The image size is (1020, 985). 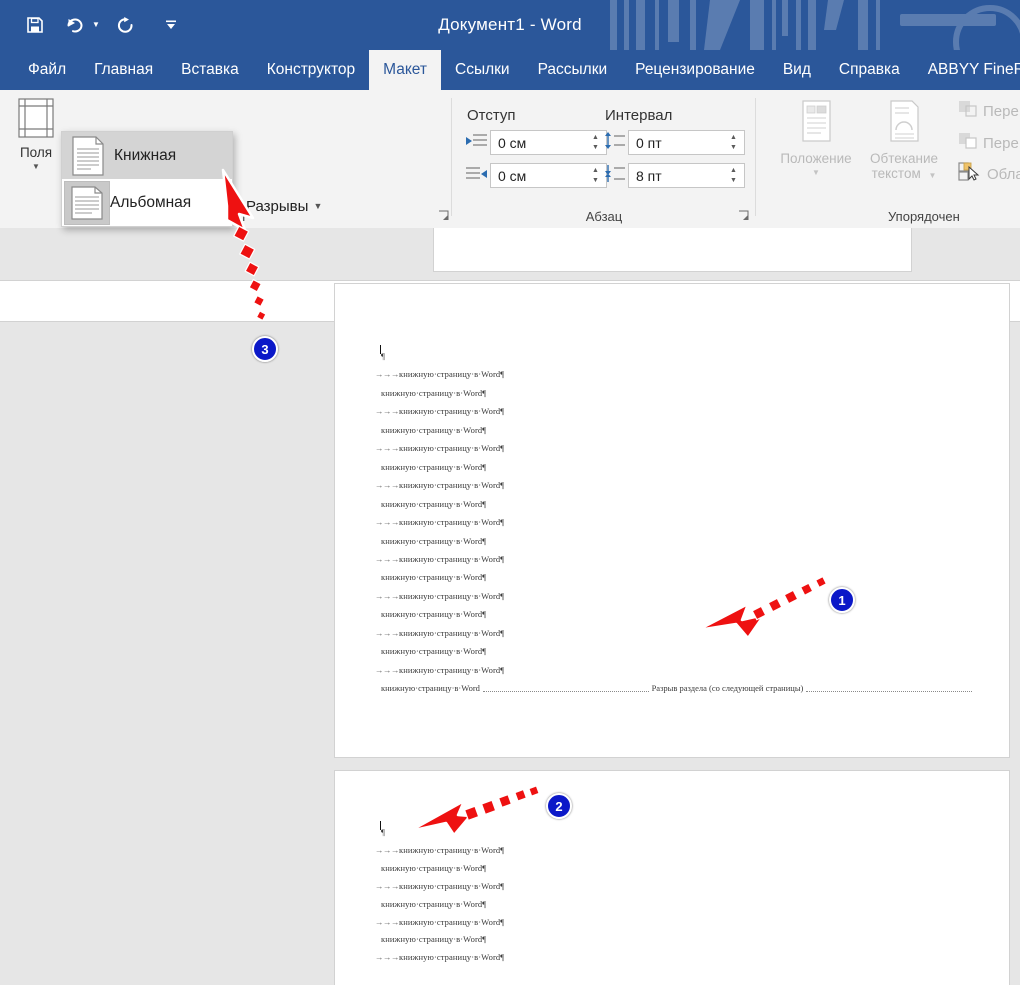 What do you see at coordinates (539, 175) in the screenshot?
I see `indent-right-value: 0 см` at bounding box center [539, 175].